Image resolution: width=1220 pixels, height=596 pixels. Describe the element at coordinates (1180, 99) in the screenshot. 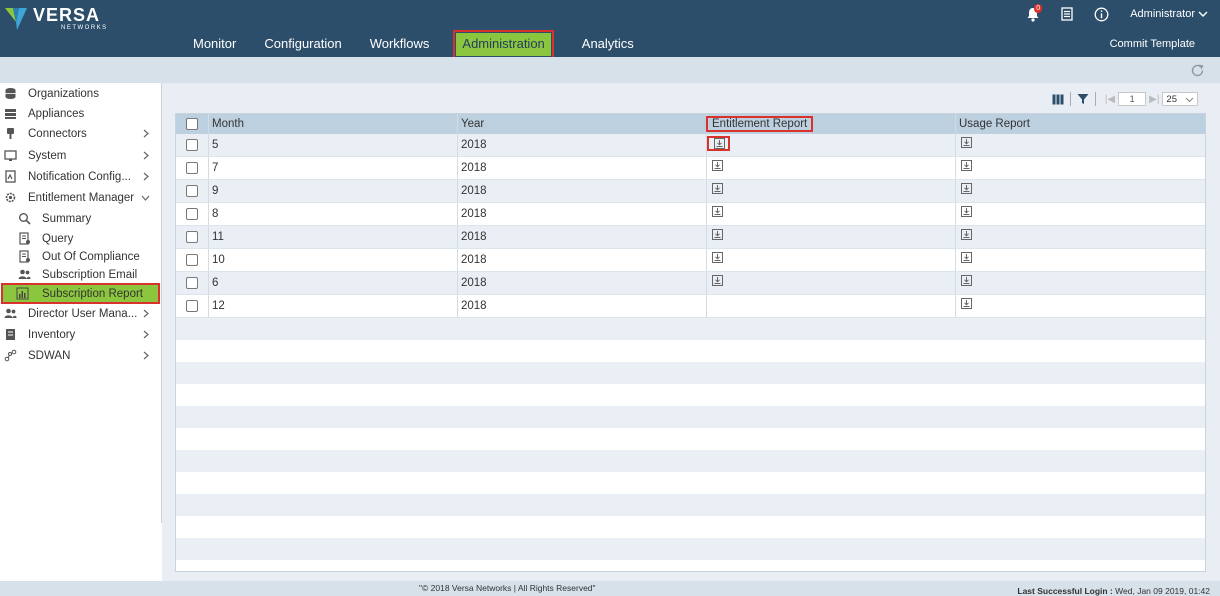

I see `page-size-select: 25` at that location.